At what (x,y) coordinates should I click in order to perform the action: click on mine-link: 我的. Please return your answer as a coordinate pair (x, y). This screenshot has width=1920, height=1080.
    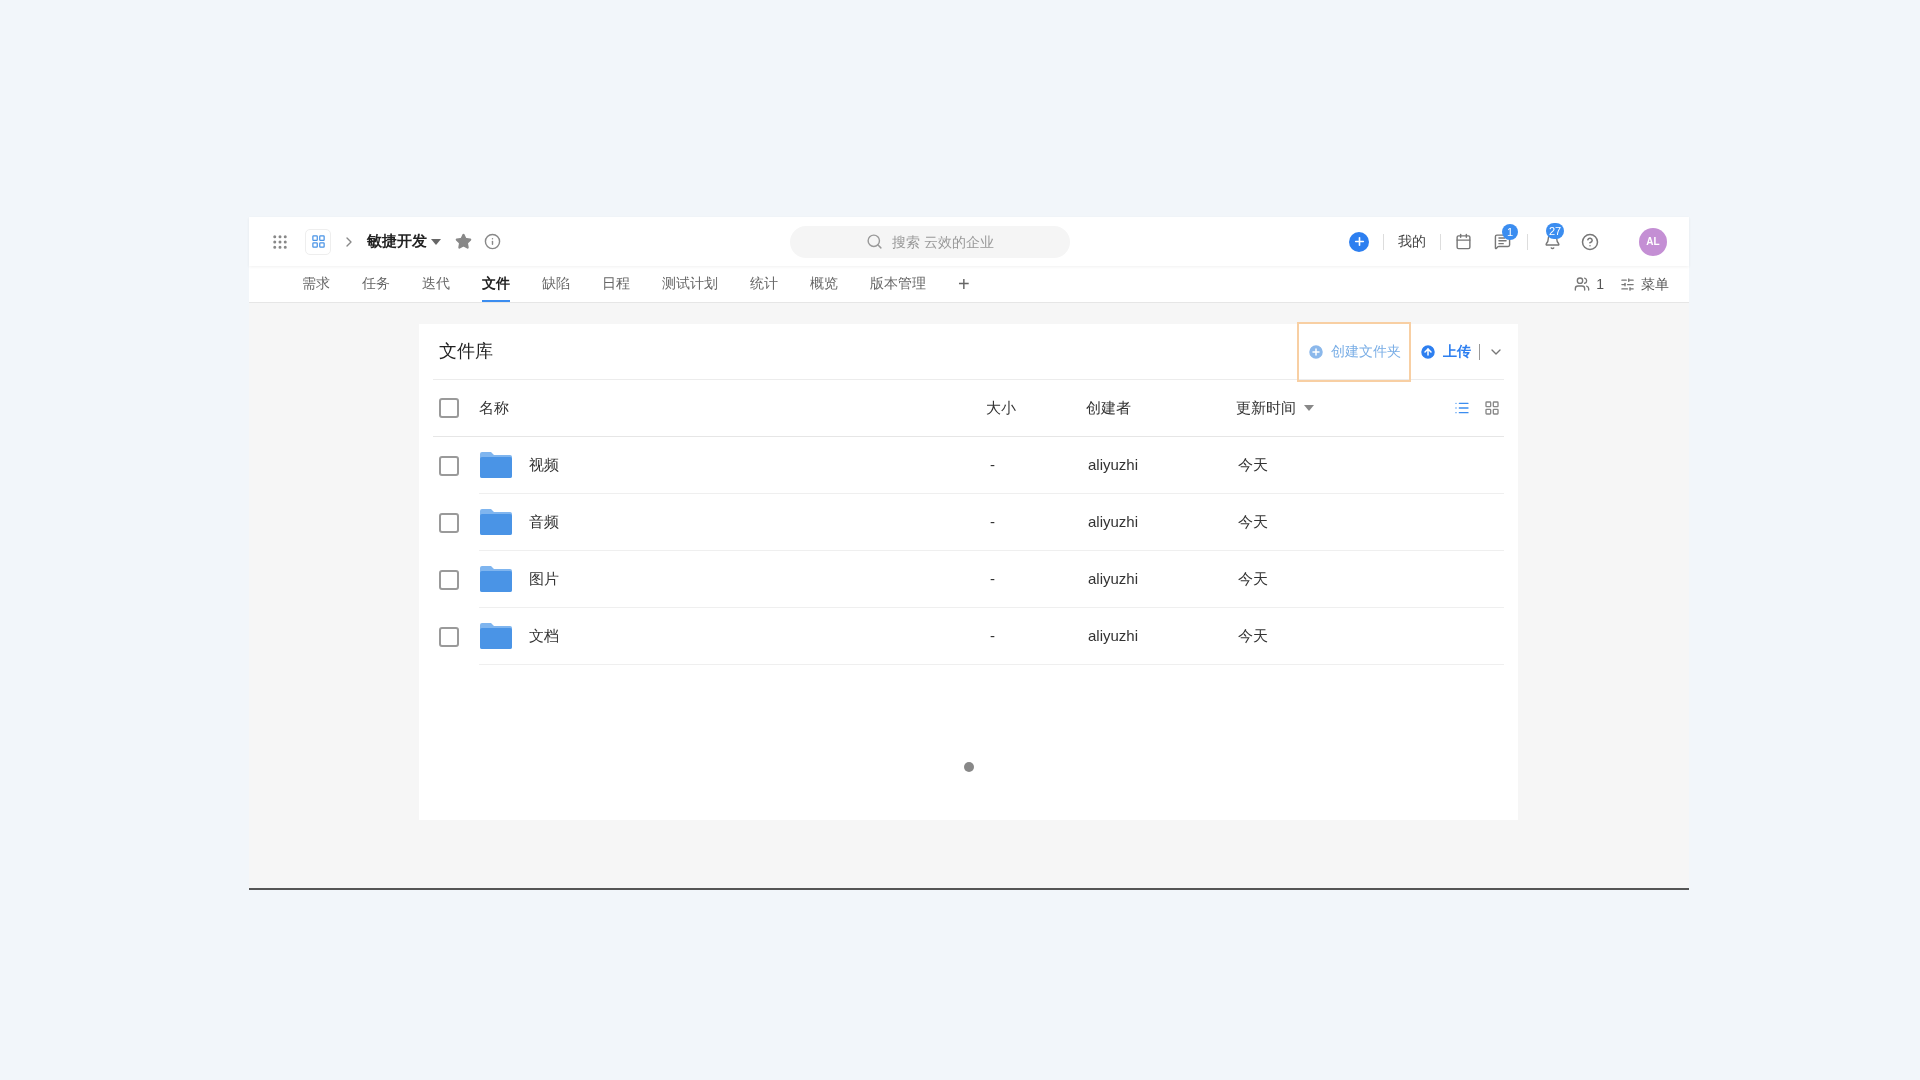
    Looking at the image, I should click on (1412, 241).